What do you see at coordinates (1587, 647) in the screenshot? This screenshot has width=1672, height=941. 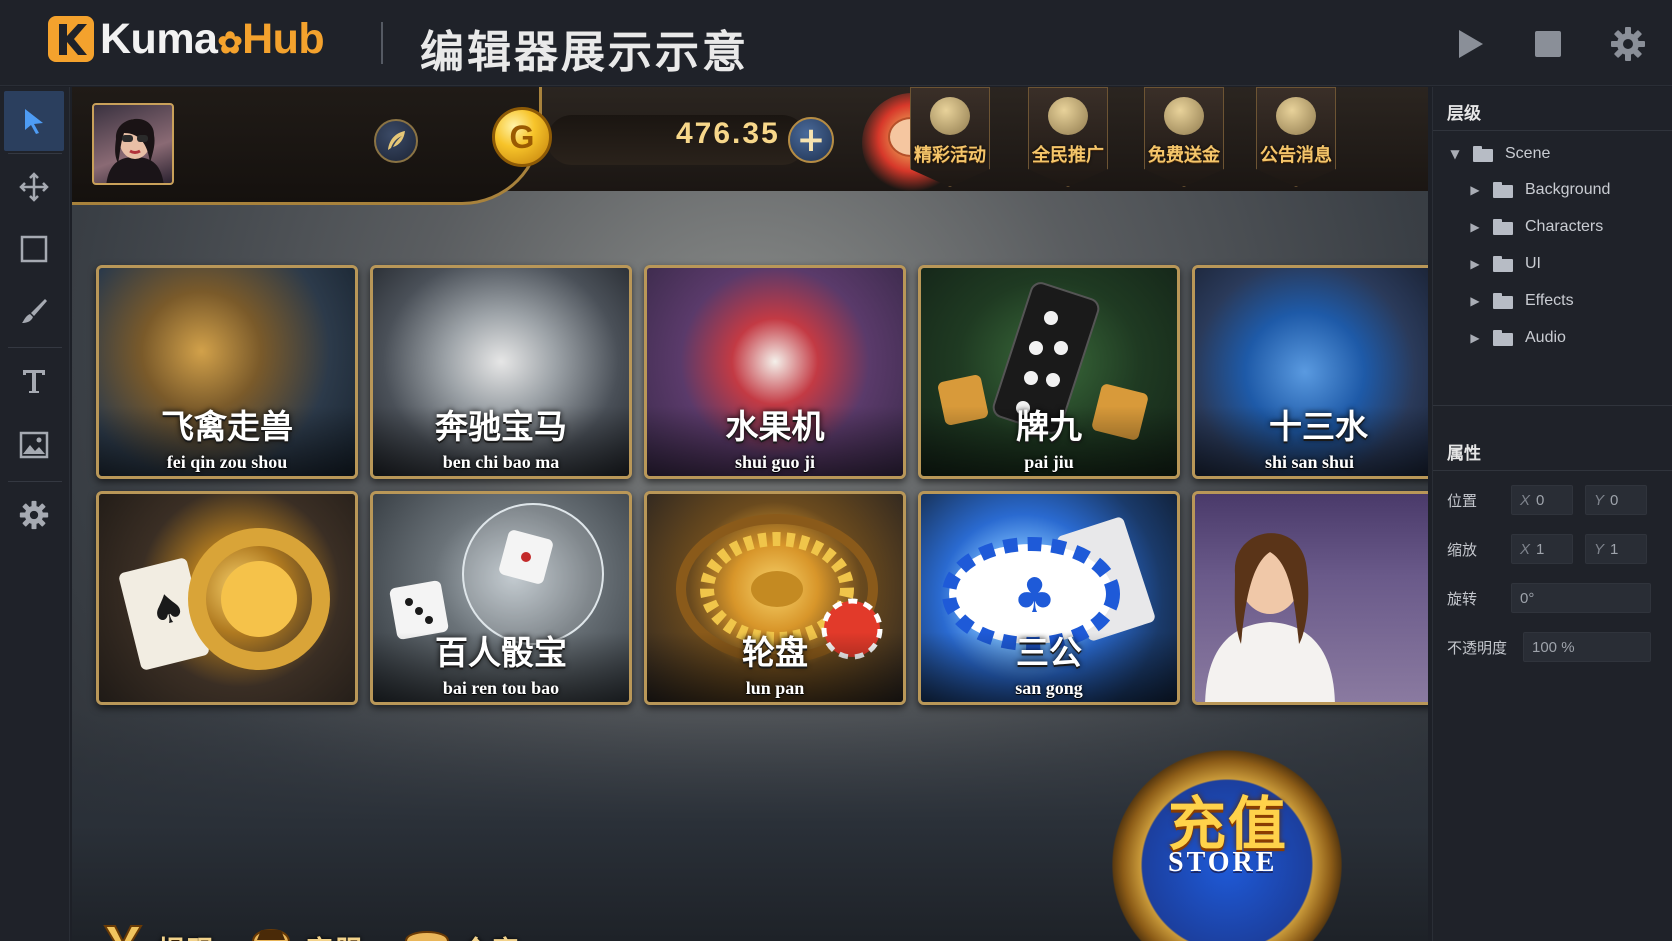 I see `opacity-field: 100 %` at bounding box center [1587, 647].